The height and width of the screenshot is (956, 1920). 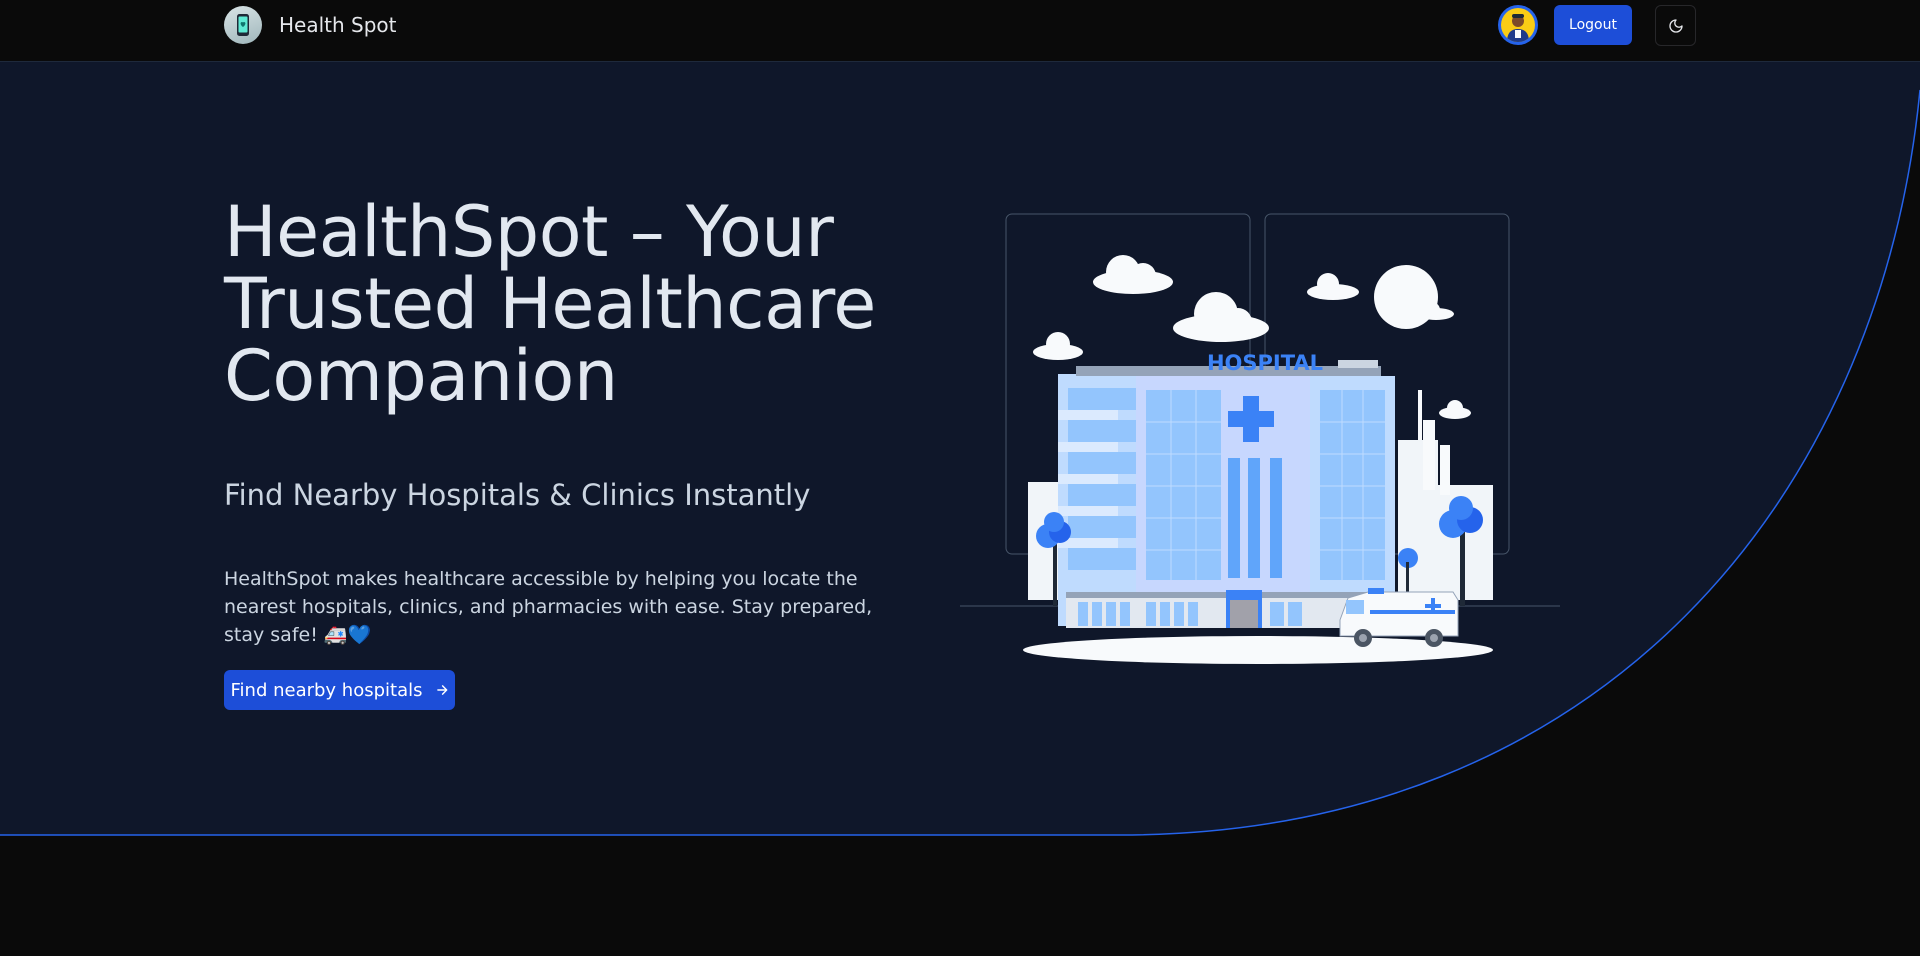 I want to click on moon-icon, so click(x=1675, y=25).